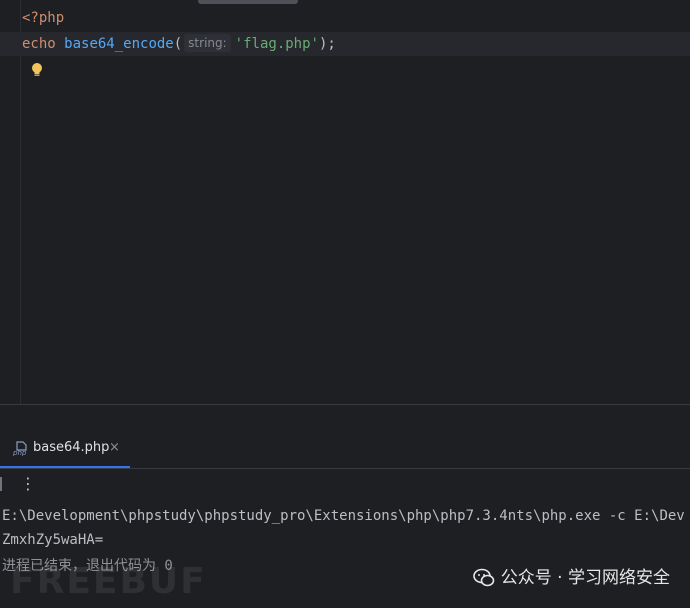 The height and width of the screenshot is (608, 690). Describe the element at coordinates (248, 2) in the screenshot. I see `horizontal-scrollbar-thumb` at that location.